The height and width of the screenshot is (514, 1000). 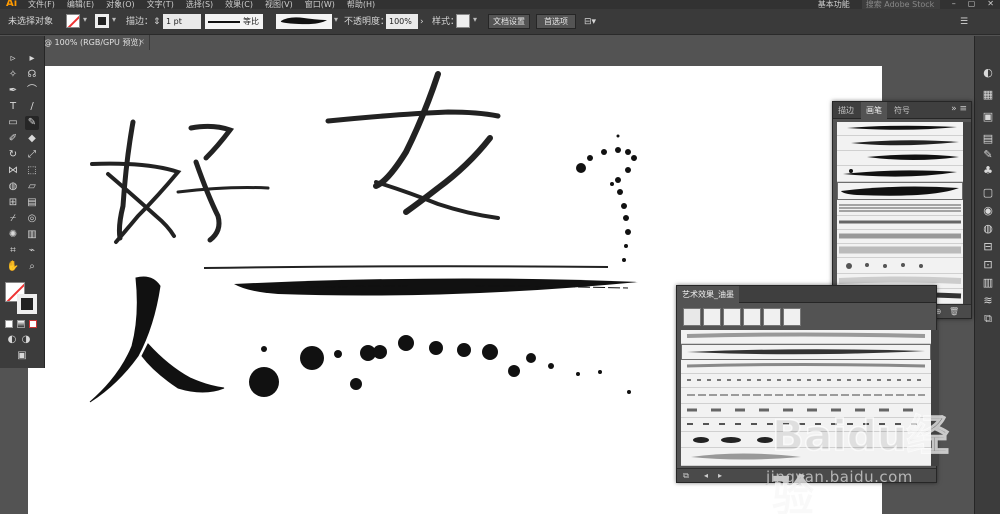 I want to click on scale-tool-icon: ⤢, so click(x=32, y=155).